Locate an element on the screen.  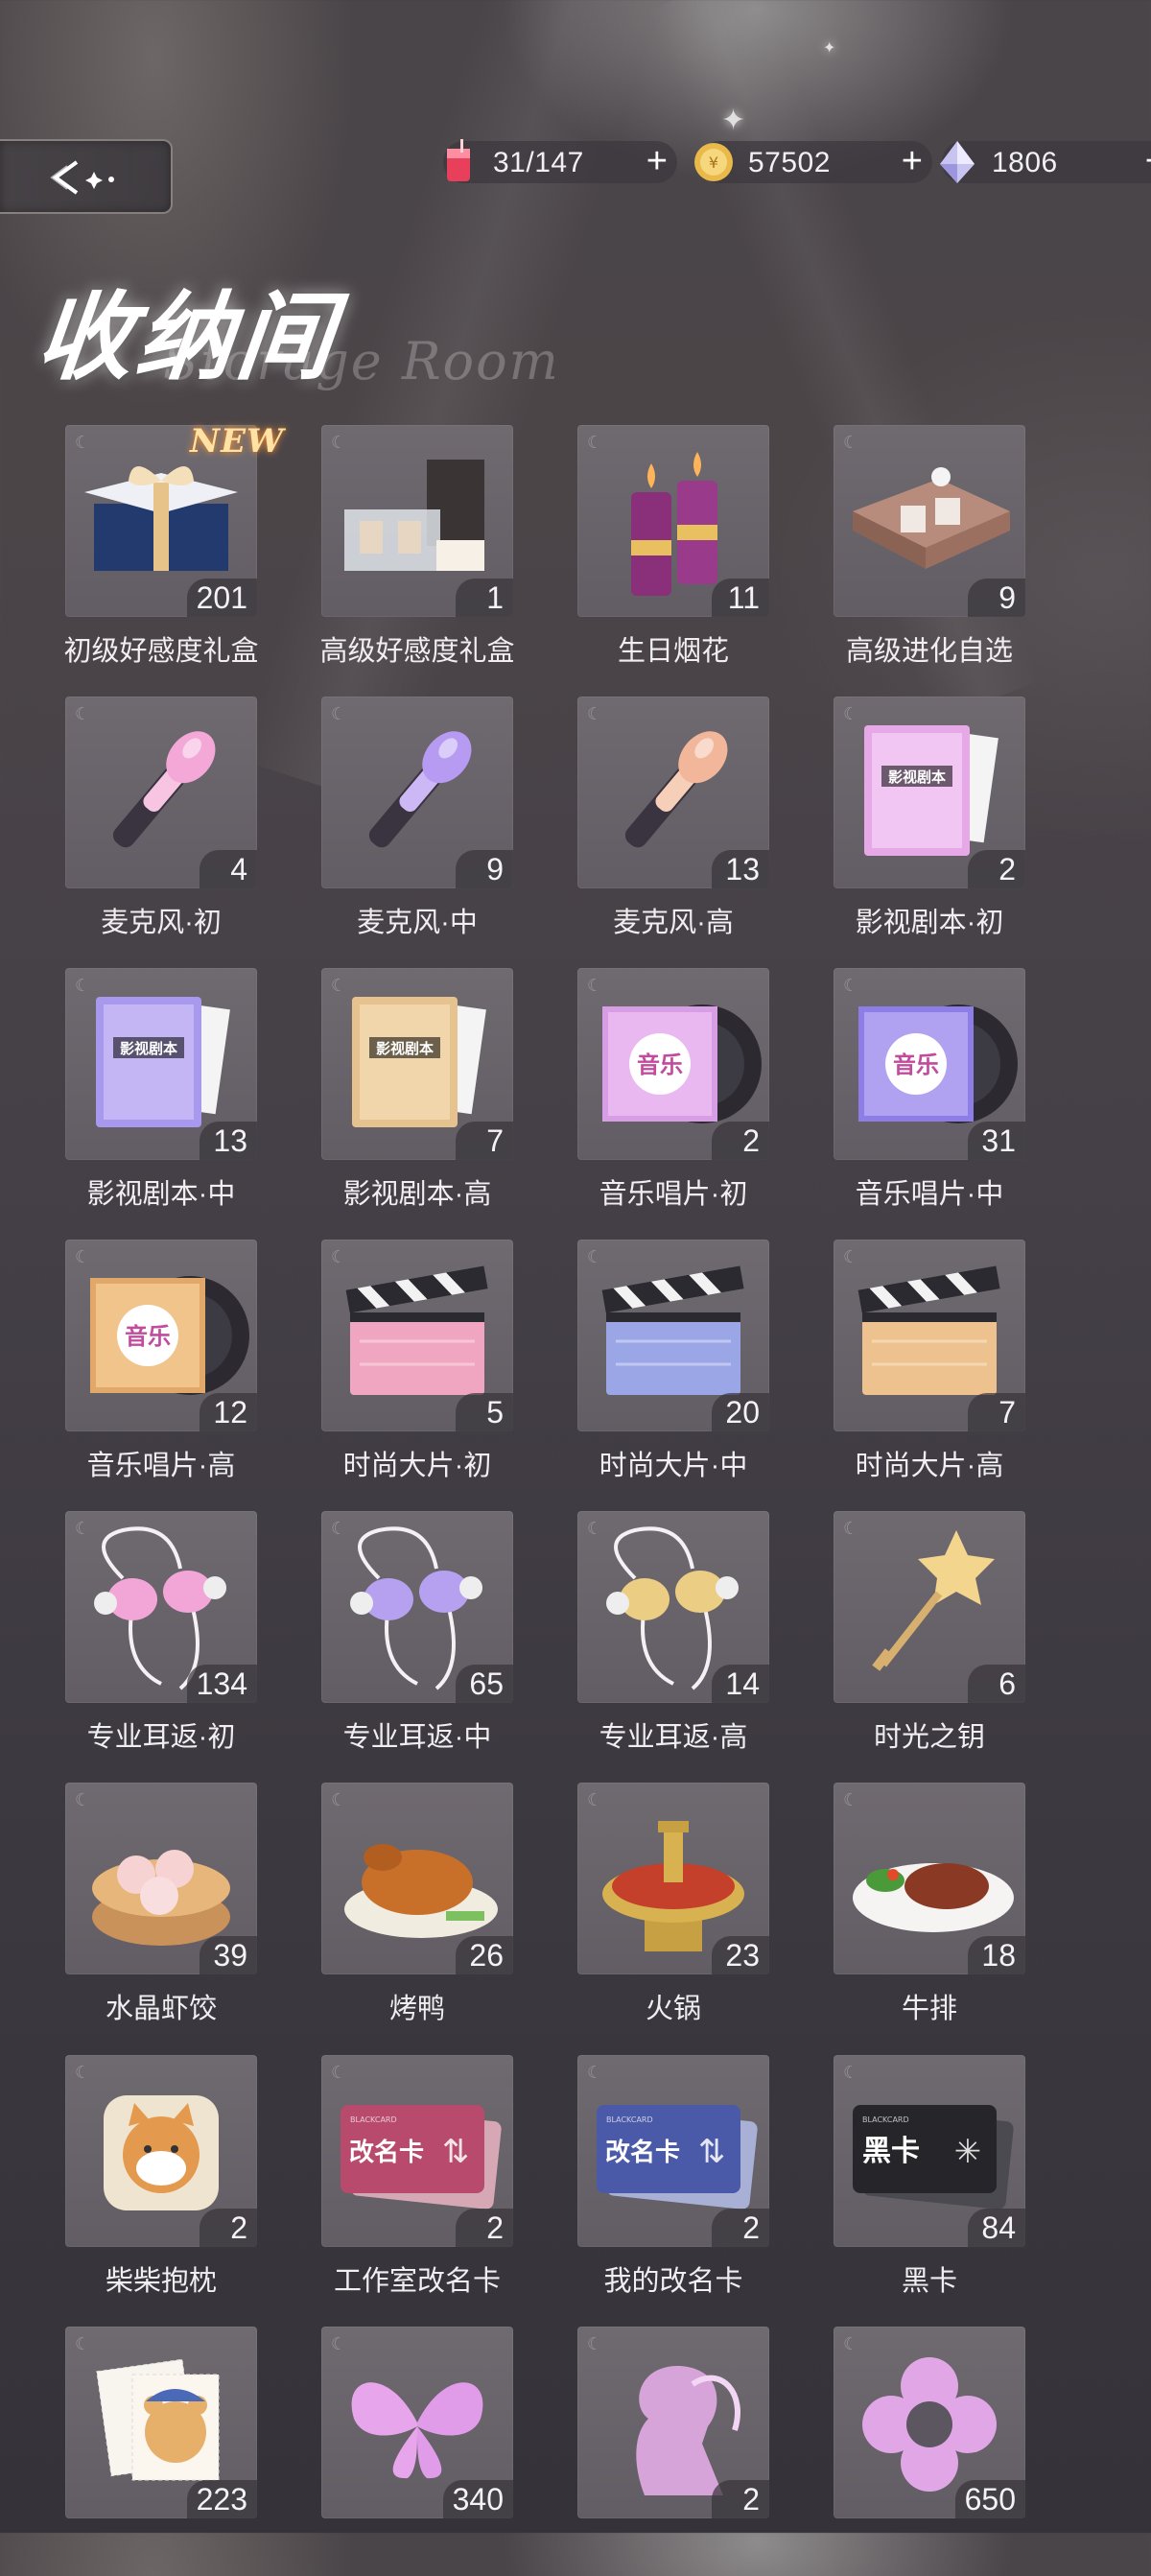
inventory-item: ☾ 11 生日烟花 is located at coordinates (675, 550).